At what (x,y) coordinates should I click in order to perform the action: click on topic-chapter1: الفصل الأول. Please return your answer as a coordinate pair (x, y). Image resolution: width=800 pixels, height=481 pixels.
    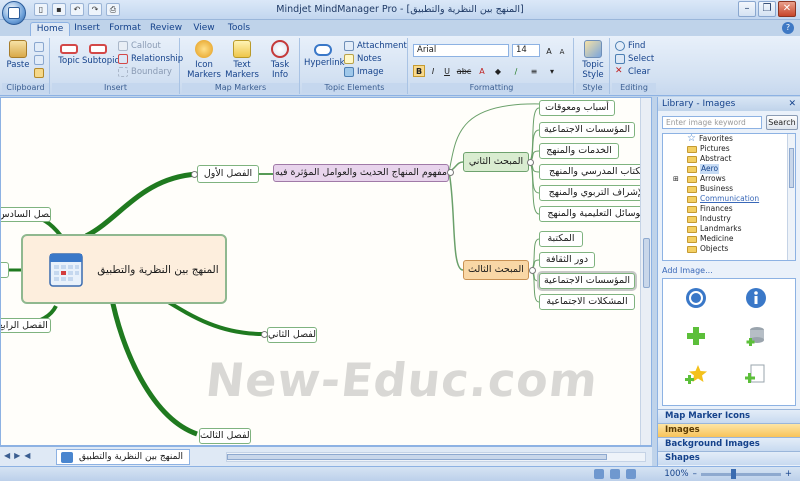
    Looking at the image, I should click on (228, 174).